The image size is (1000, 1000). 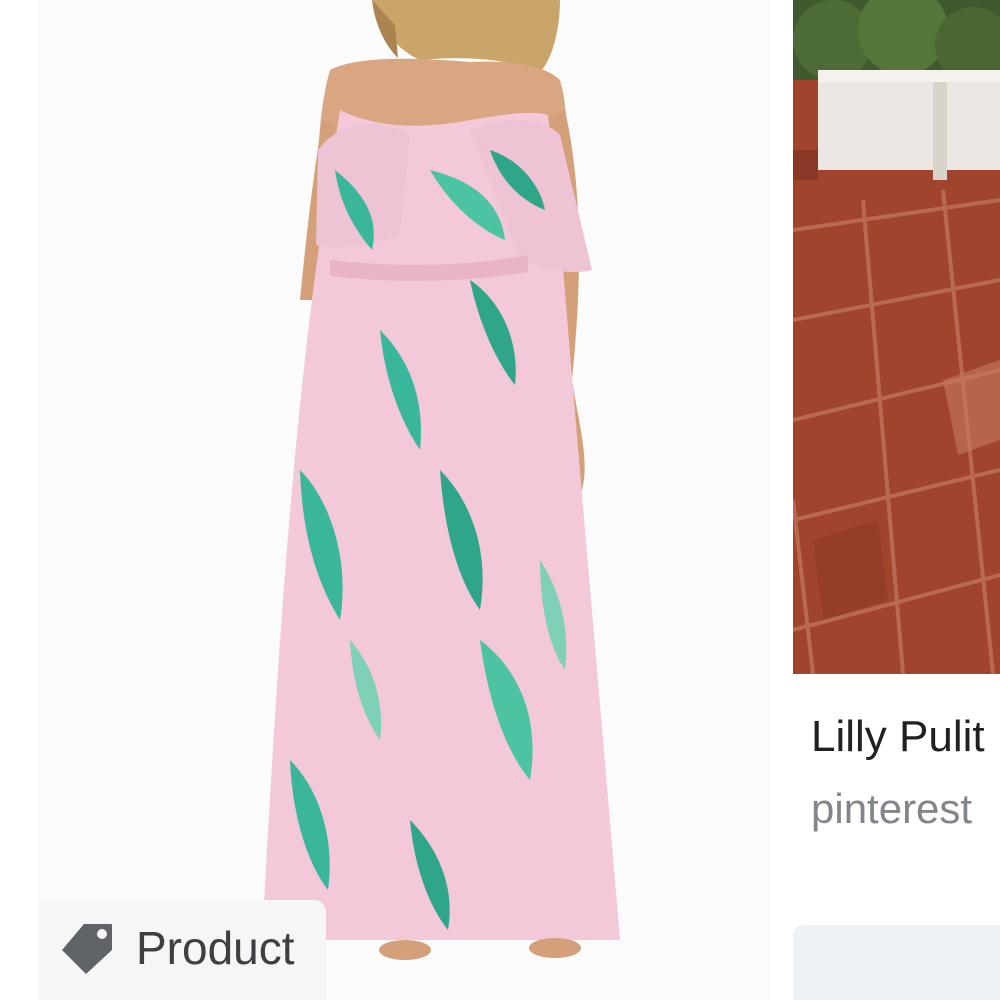 What do you see at coordinates (898, 737) in the screenshot?
I see `result-title: Lilly Pulit` at bounding box center [898, 737].